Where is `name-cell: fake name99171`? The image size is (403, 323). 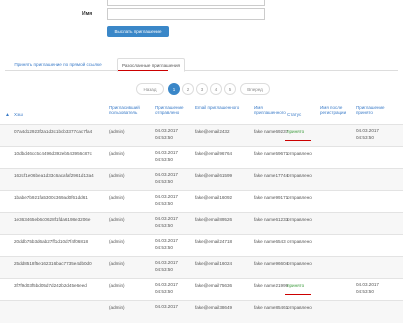 name-cell: fake name99171 is located at coordinates (271, 197).